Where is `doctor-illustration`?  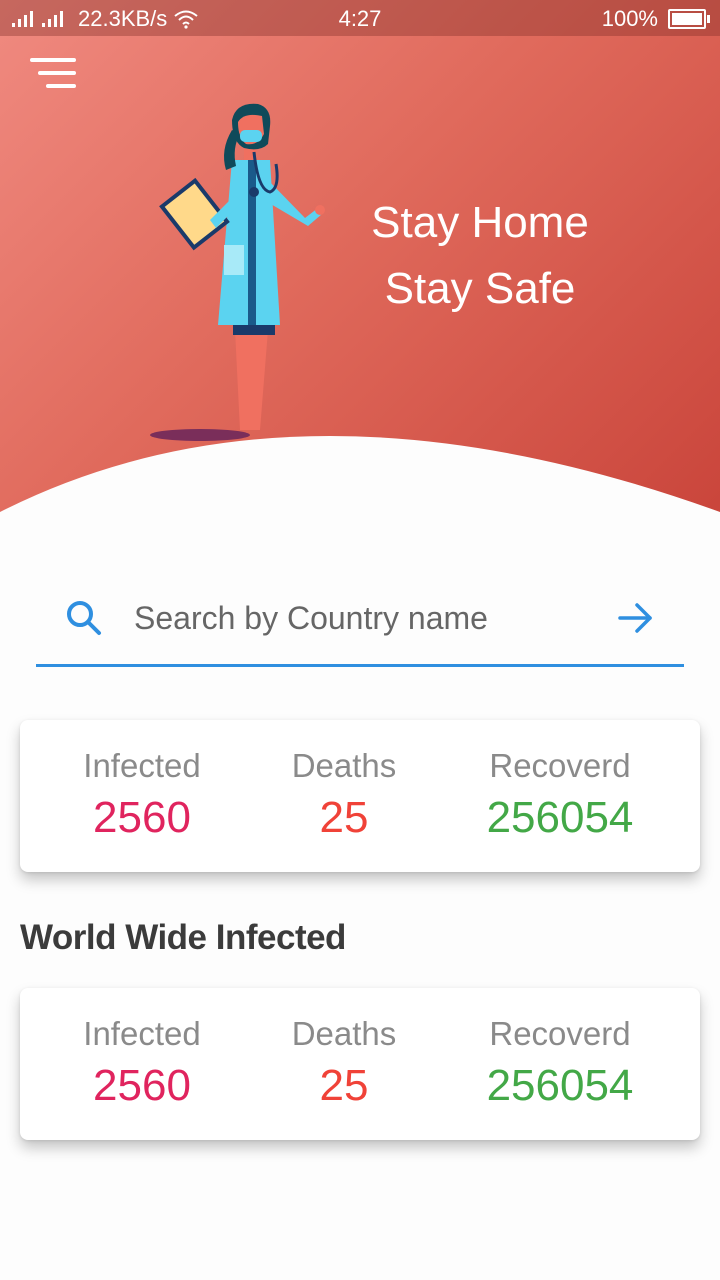 doctor-illustration is located at coordinates (237, 272).